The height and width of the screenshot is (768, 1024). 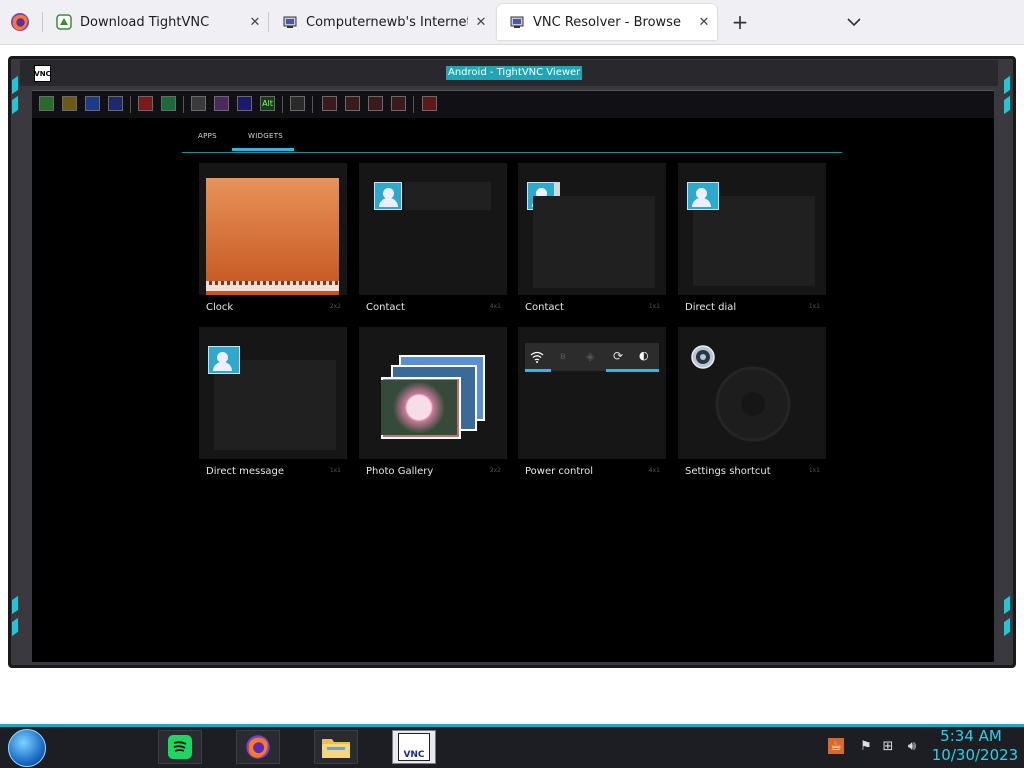 I want to click on tab-computernewb: Computernewb's Internet Pub ✕, so click(x=382, y=22).